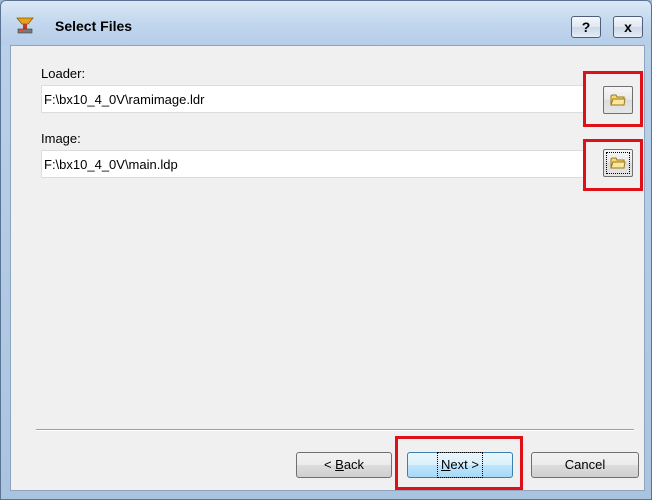 The height and width of the screenshot is (500, 652). Describe the element at coordinates (313, 164) in the screenshot. I see `image-path-input: F:\bx10_4_0V\main.ldp` at that location.